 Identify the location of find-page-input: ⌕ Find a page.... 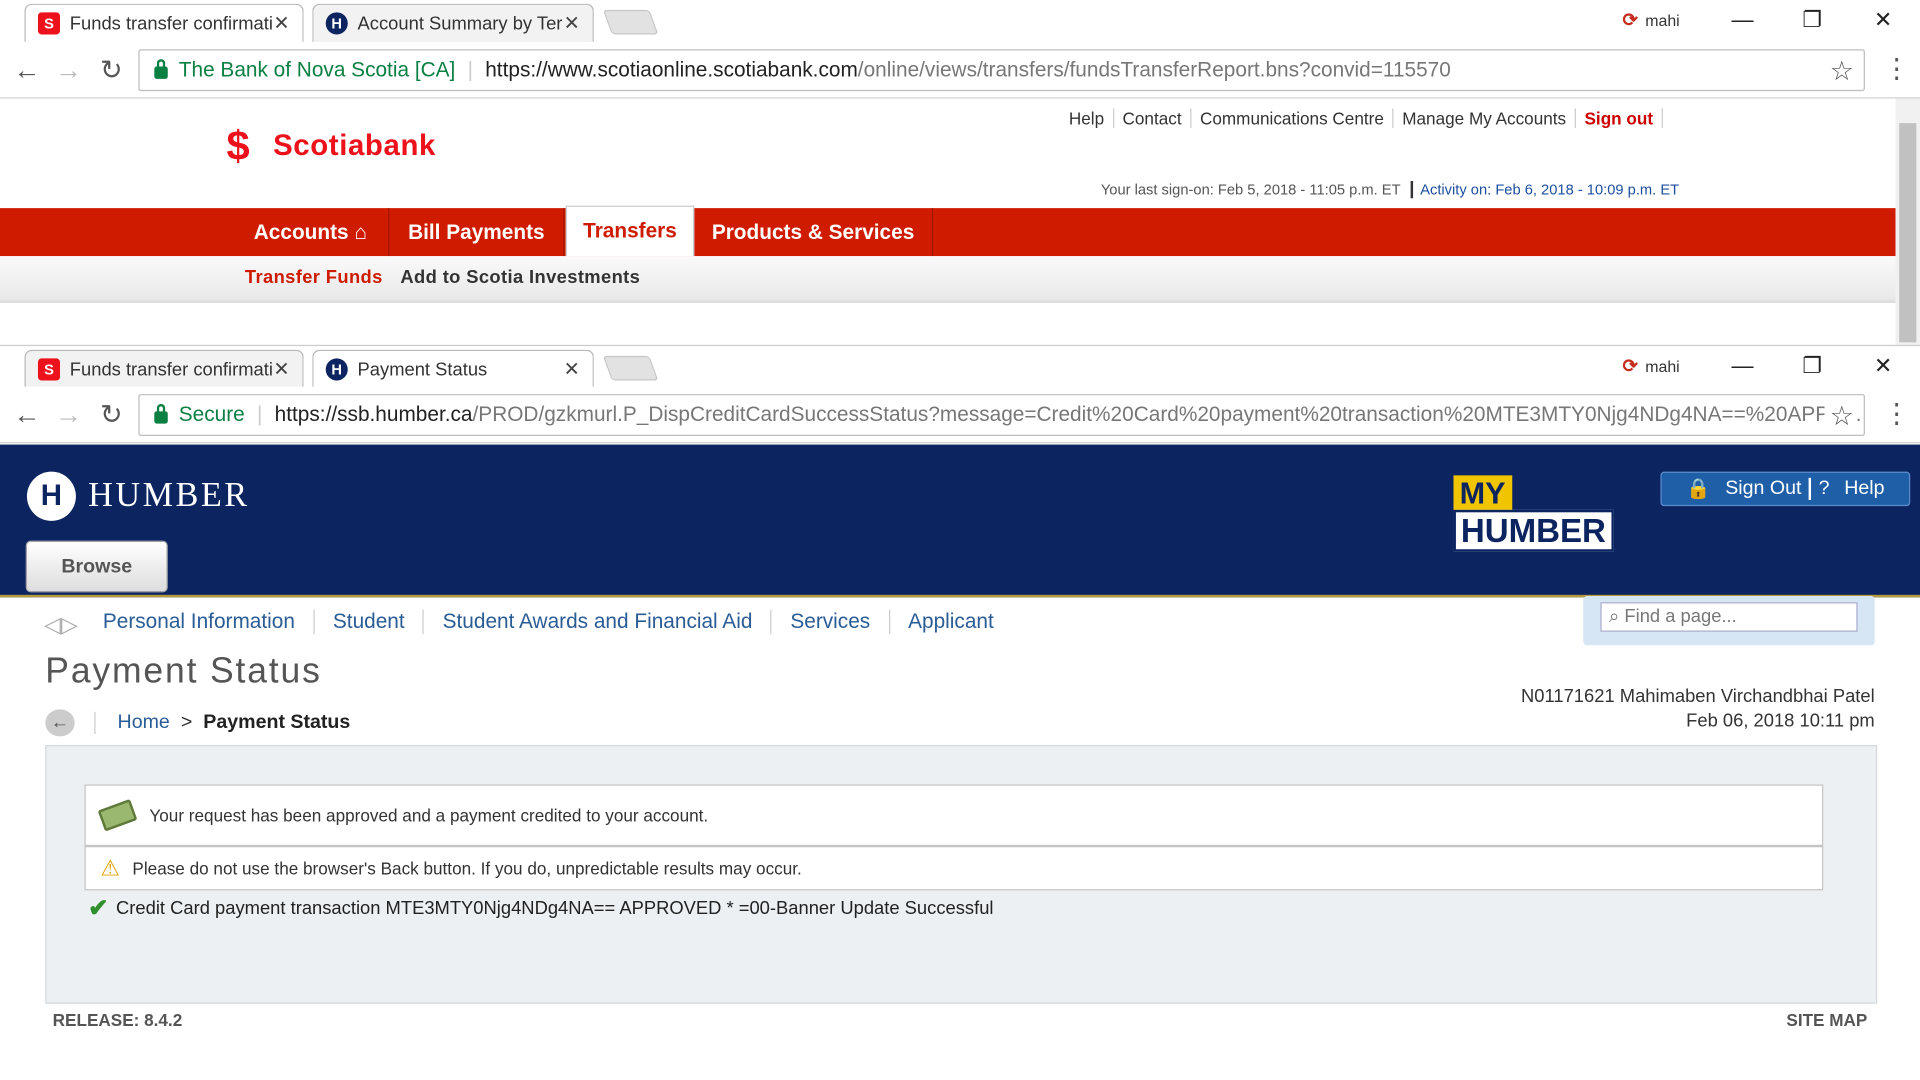
(1729, 617).